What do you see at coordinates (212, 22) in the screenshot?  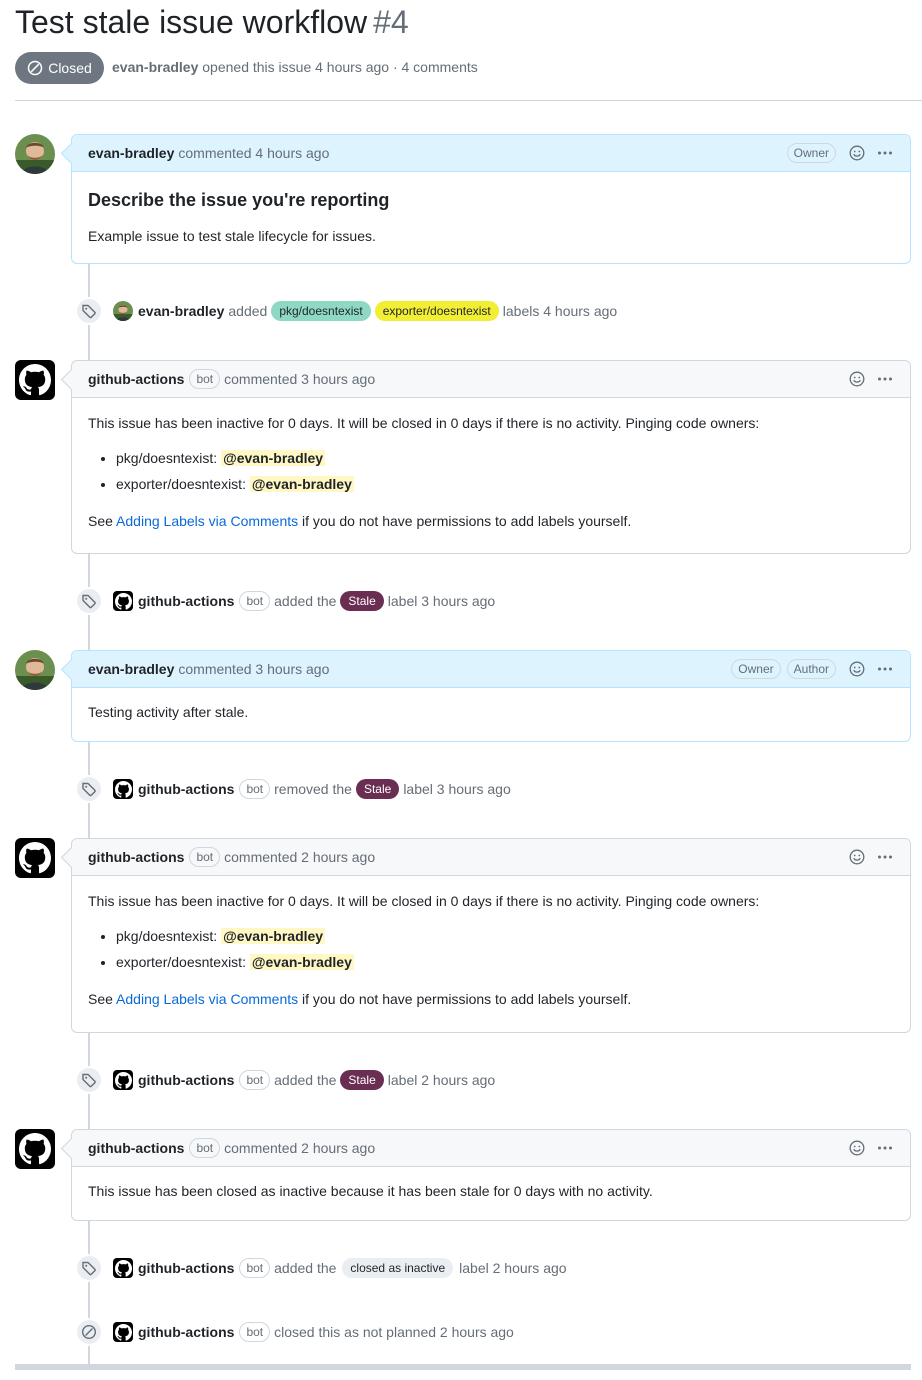 I see `page-title: Test stale issue workflow #4` at bounding box center [212, 22].